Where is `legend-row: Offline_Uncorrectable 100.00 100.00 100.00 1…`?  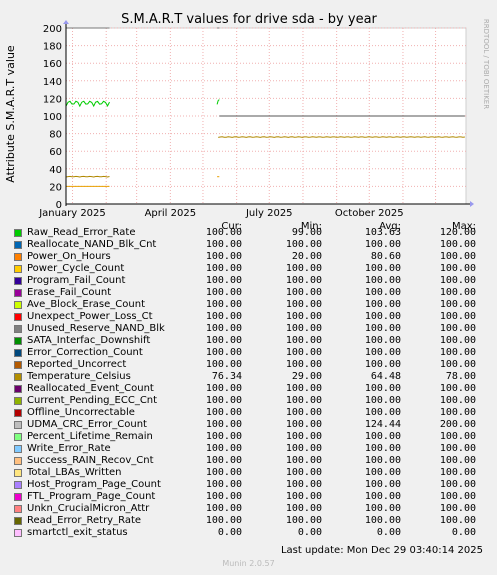 legend-row: Offline_Uncorrectable 100.00 100.00 100.00 1… is located at coordinates (248, 413).